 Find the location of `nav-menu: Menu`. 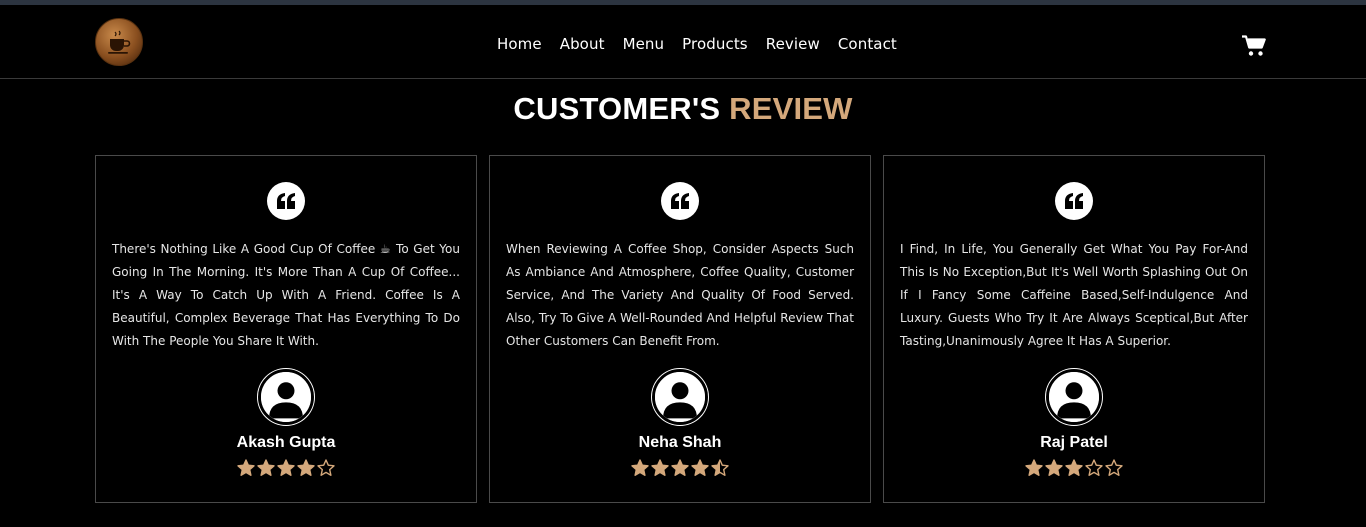

nav-menu: Menu is located at coordinates (644, 44).